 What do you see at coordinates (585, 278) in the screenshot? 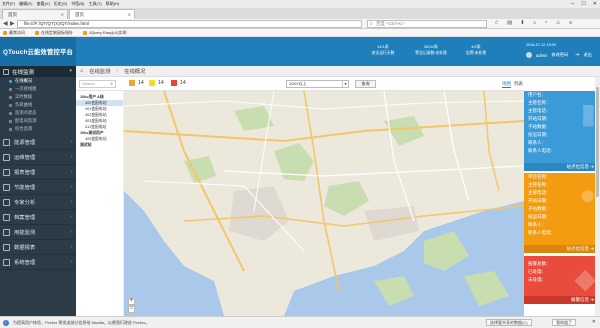
I see `bell-icon: ◆` at bounding box center [585, 278].